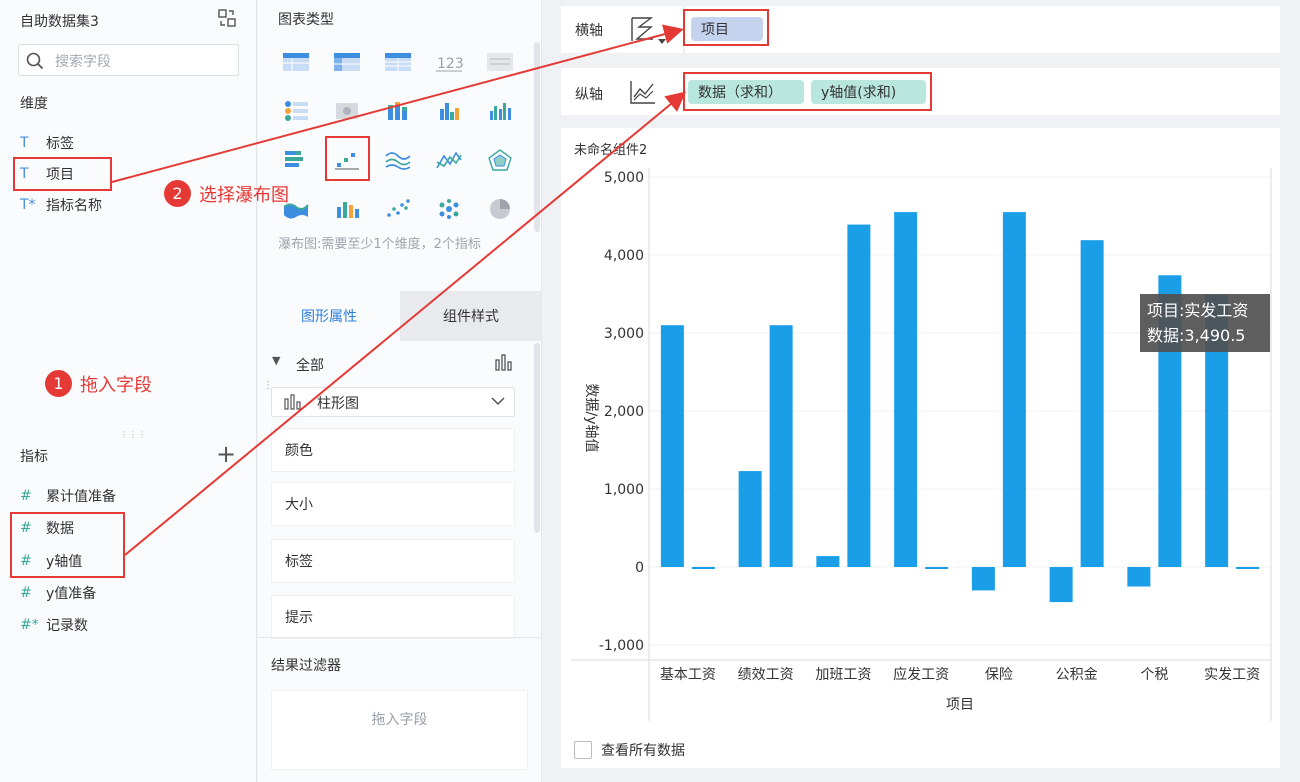  What do you see at coordinates (624, 334) in the screenshot?
I see `y-tick-label: 3,000` at bounding box center [624, 334].